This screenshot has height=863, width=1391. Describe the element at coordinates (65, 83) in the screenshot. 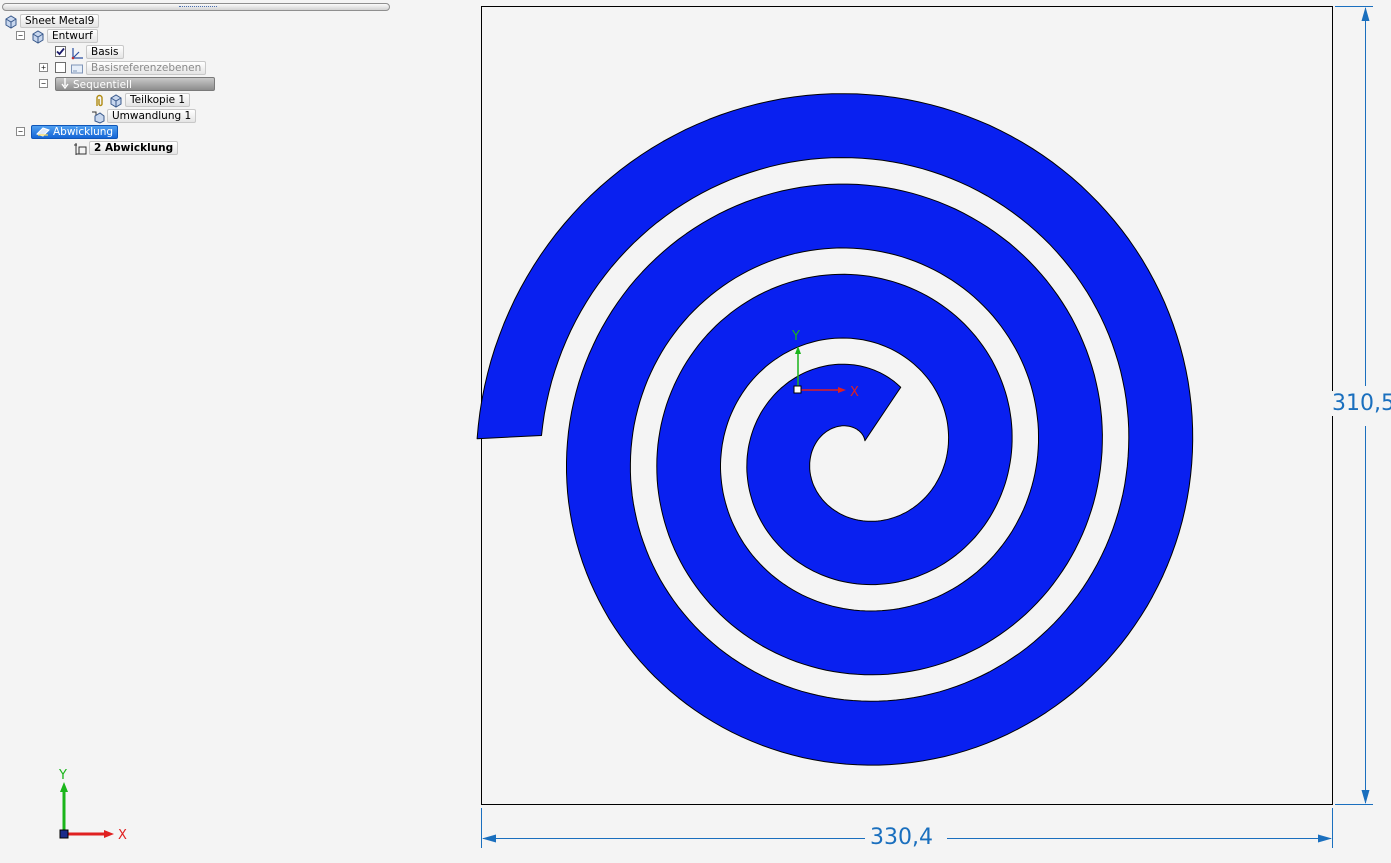

I see `sequence-icon` at that location.